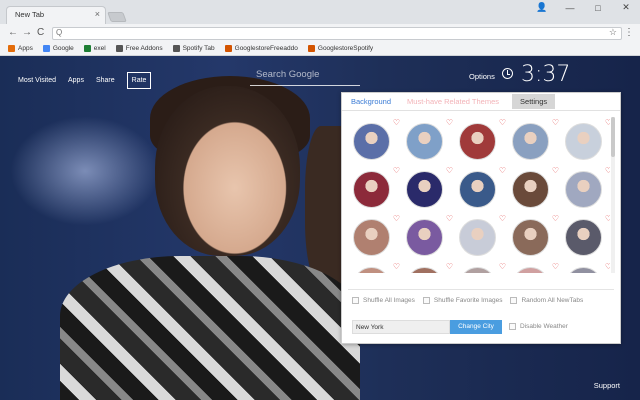  What do you see at coordinates (570, 8) in the screenshot?
I see `minimize-button: —` at bounding box center [570, 8].